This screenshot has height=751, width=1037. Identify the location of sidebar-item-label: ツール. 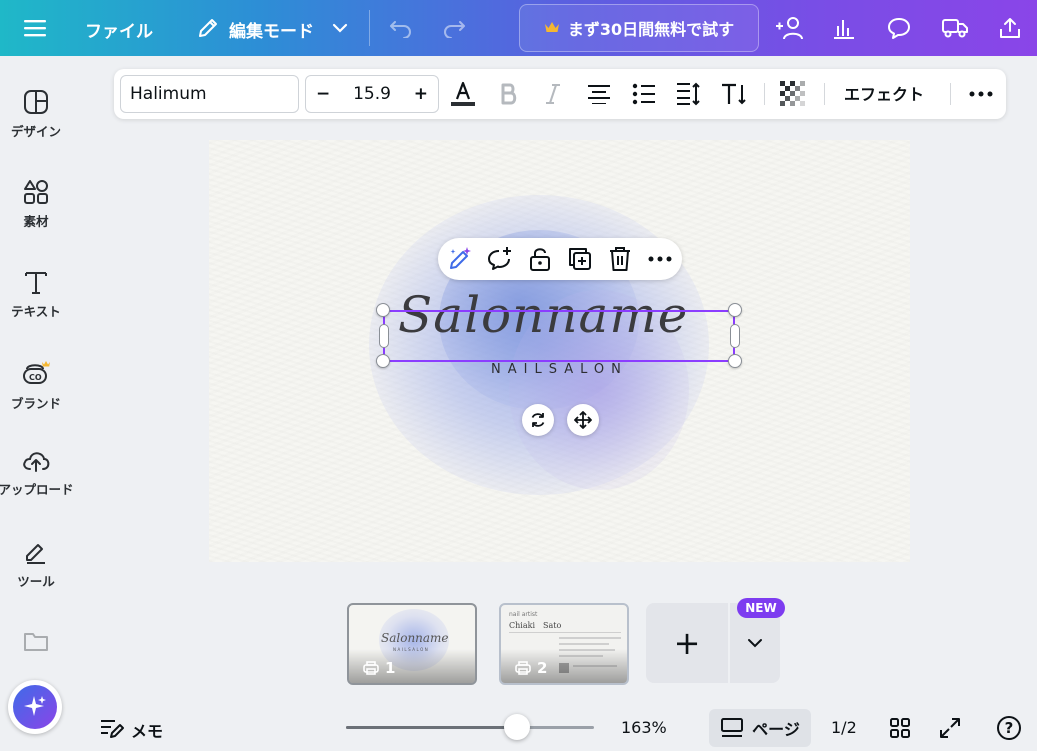
(36, 581).